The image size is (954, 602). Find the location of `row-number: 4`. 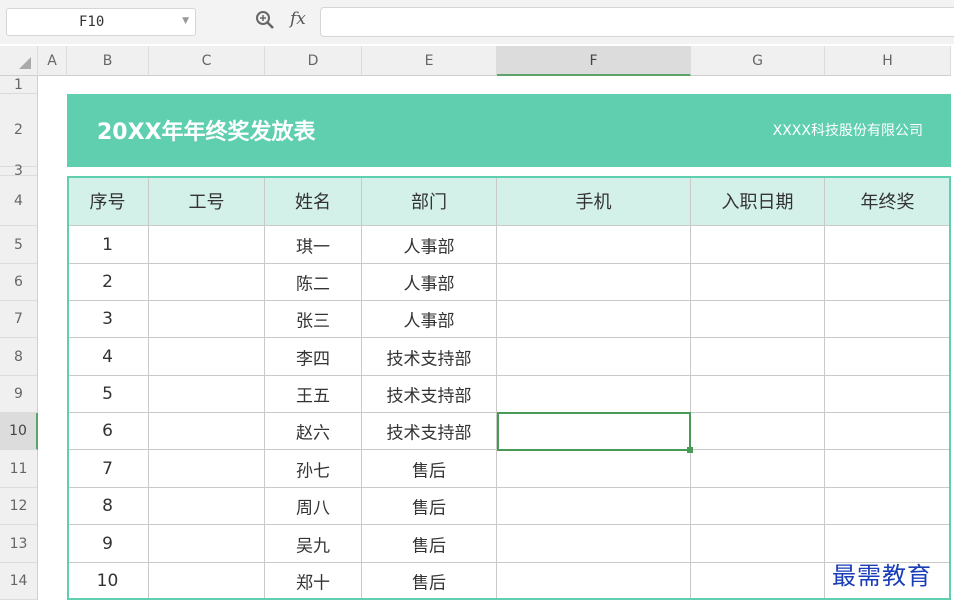

row-number: 4 is located at coordinates (18, 200).